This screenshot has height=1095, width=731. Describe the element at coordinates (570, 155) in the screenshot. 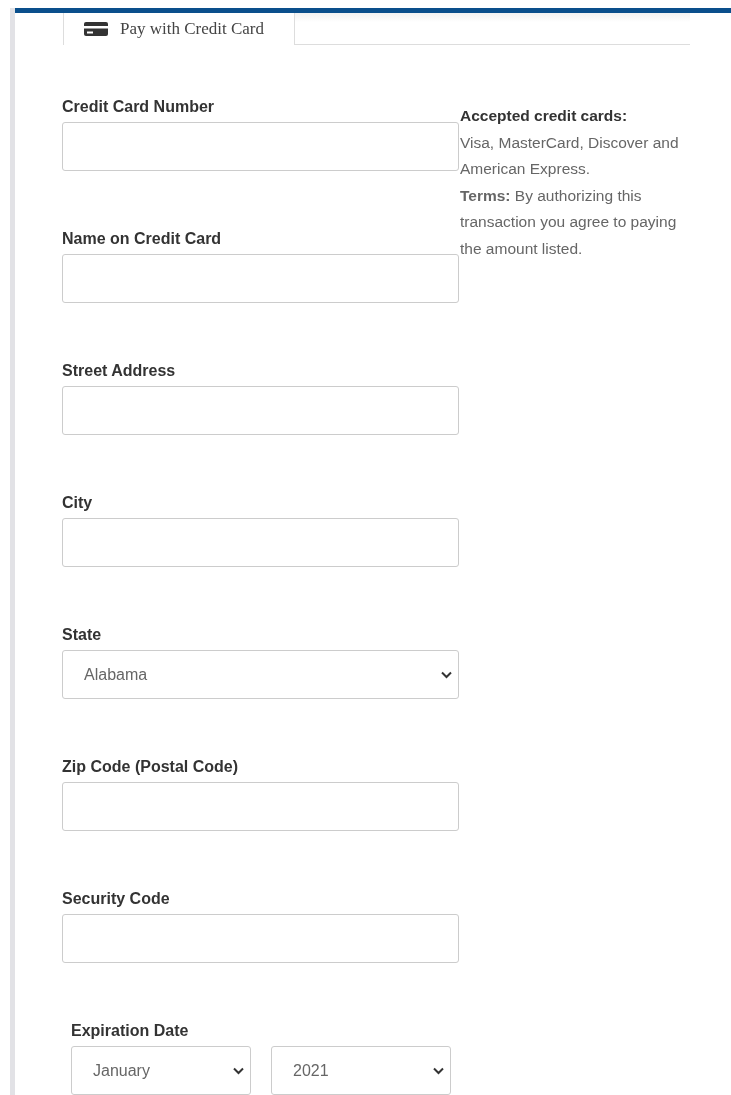

I see `info-text: Visa, MasterCard, Discover and American Express.` at that location.